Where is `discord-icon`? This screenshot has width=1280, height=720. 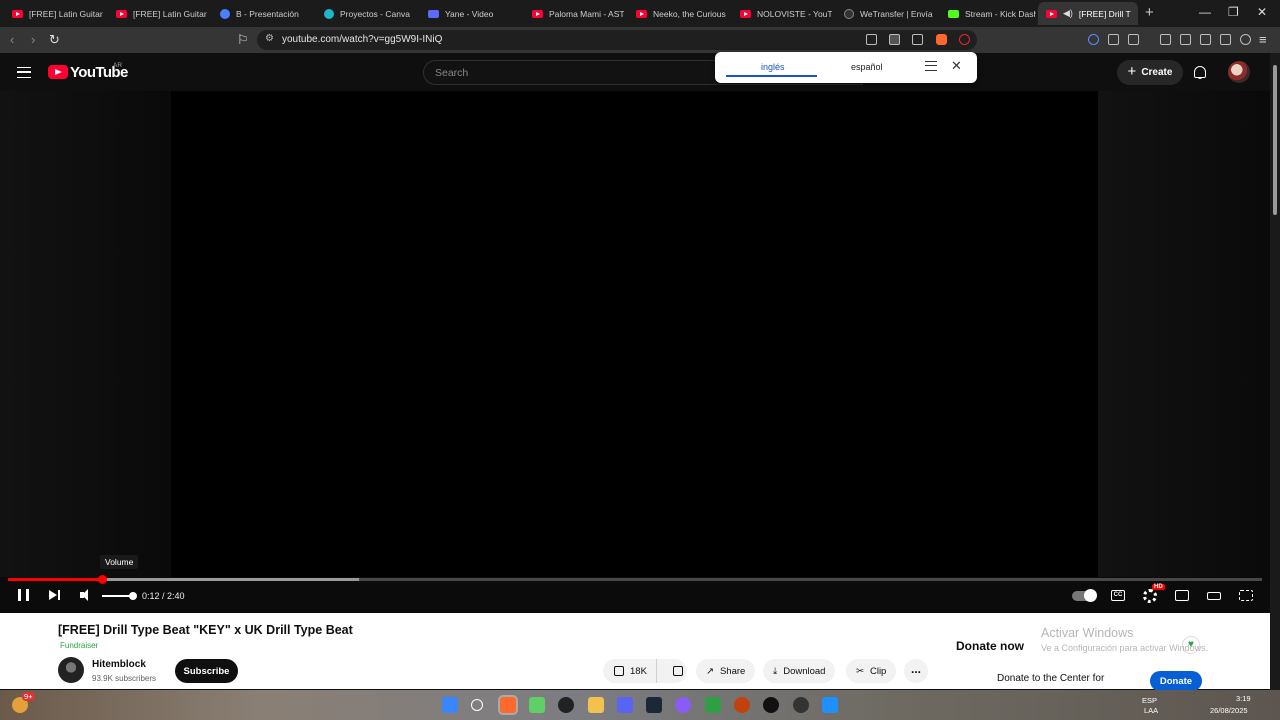 discord-icon is located at coordinates (625, 705).